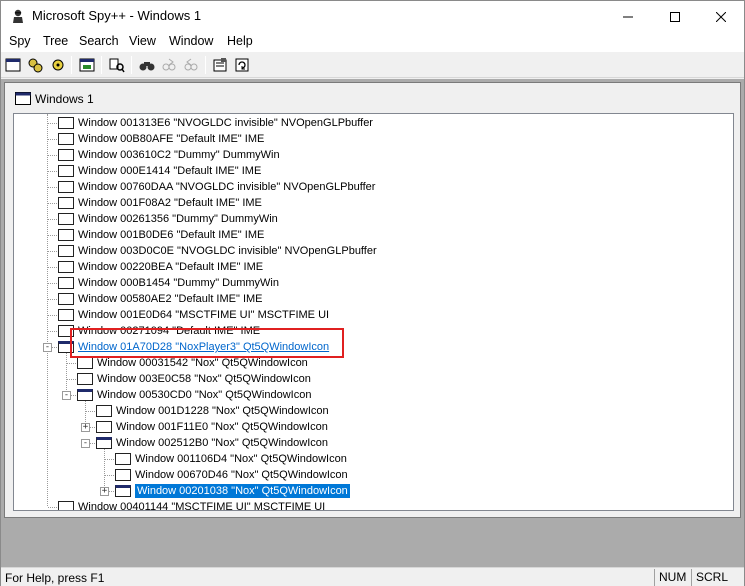  What do you see at coordinates (58, 65) in the screenshot?
I see `threads-button` at bounding box center [58, 65].